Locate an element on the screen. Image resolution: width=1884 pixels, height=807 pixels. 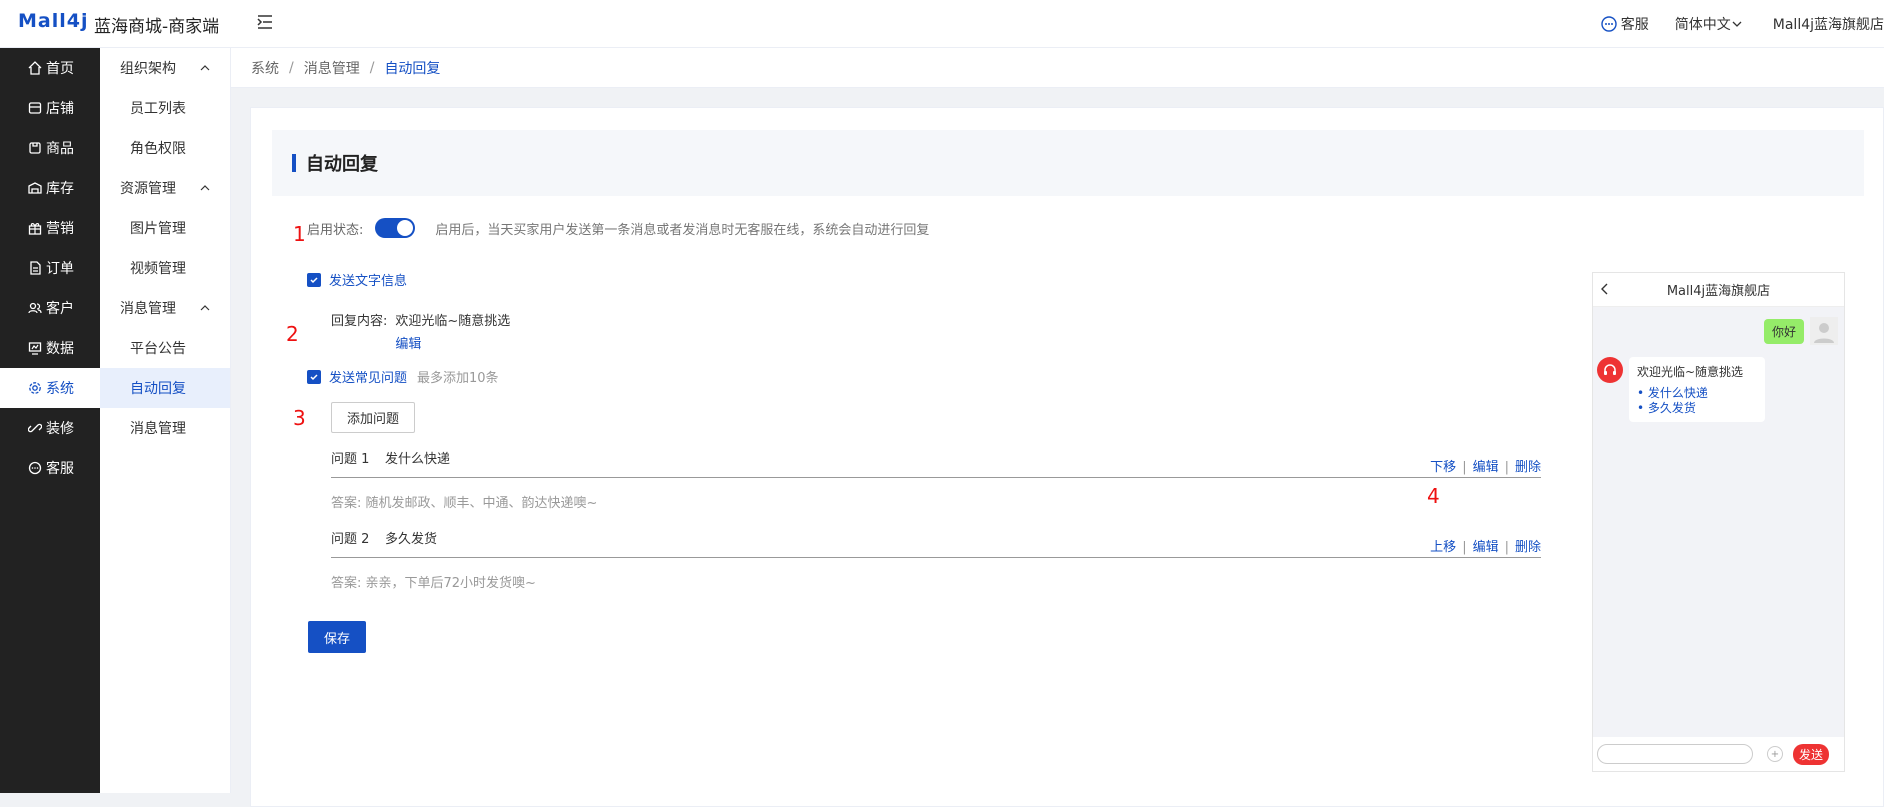
breadcrumb-message: 消息管理 is located at coordinates (332, 68).